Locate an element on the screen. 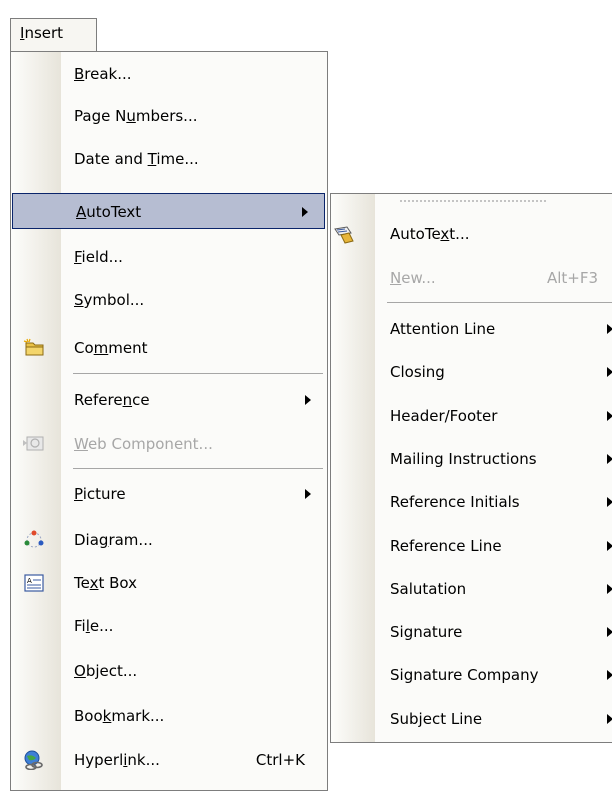 This screenshot has width=612, height=794. web-component-icon is located at coordinates (33, 443).